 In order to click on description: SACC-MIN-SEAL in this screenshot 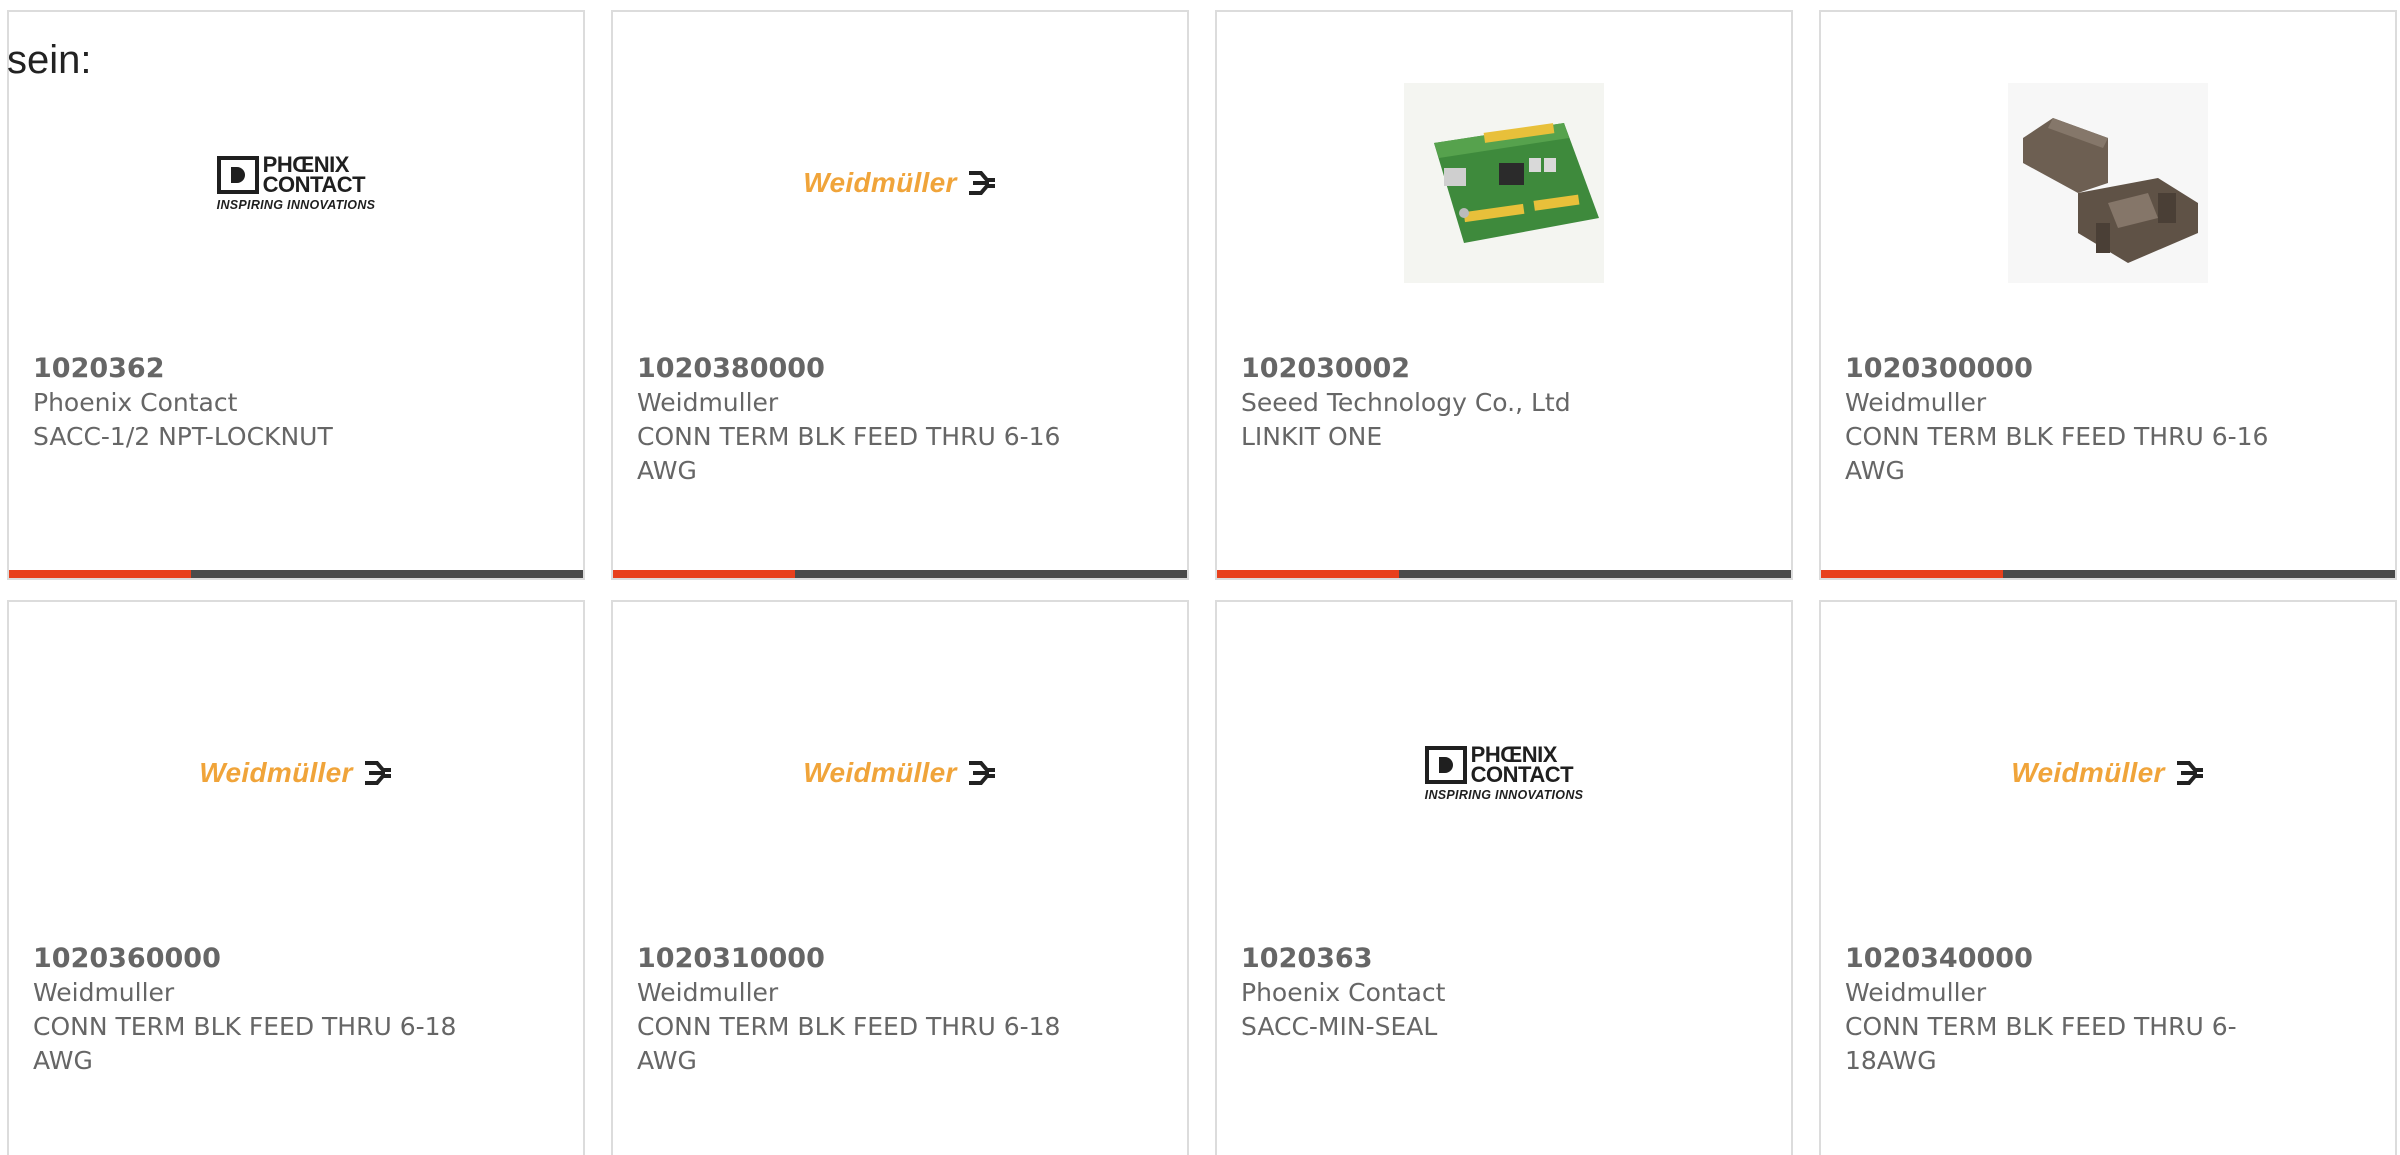, I will do `click(1339, 1026)`.